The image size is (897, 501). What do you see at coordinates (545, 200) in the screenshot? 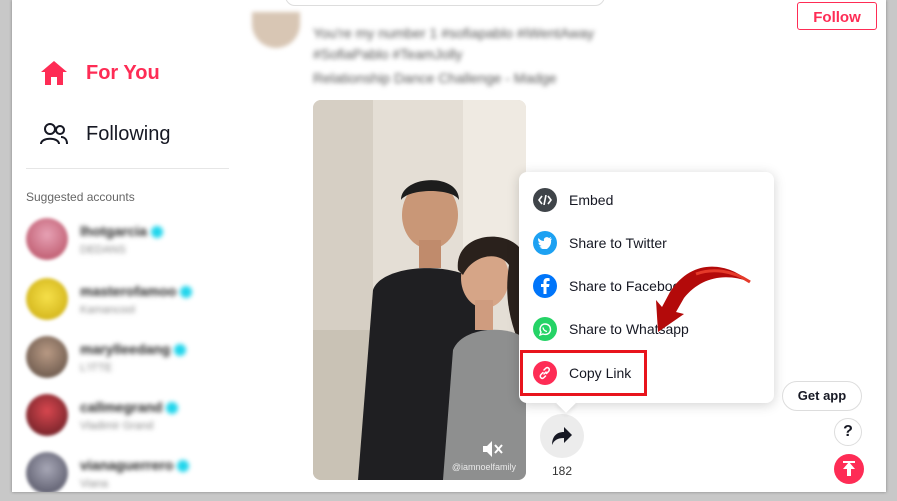
I see `embed-icon` at bounding box center [545, 200].